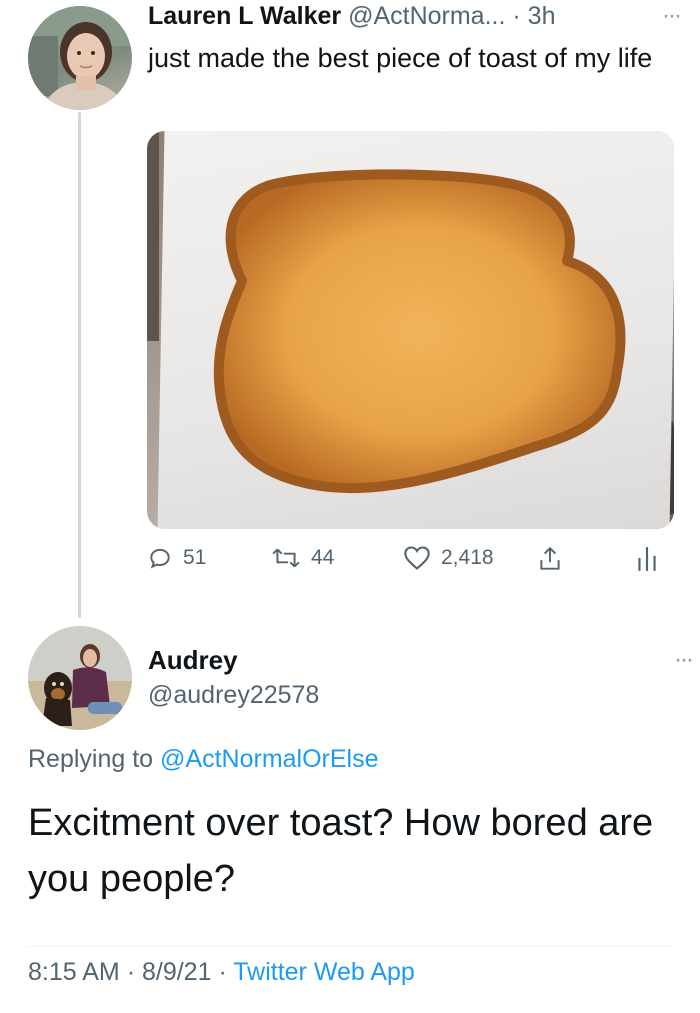  Describe the element at coordinates (542, 16) in the screenshot. I see `tweet-time: 3h` at that location.